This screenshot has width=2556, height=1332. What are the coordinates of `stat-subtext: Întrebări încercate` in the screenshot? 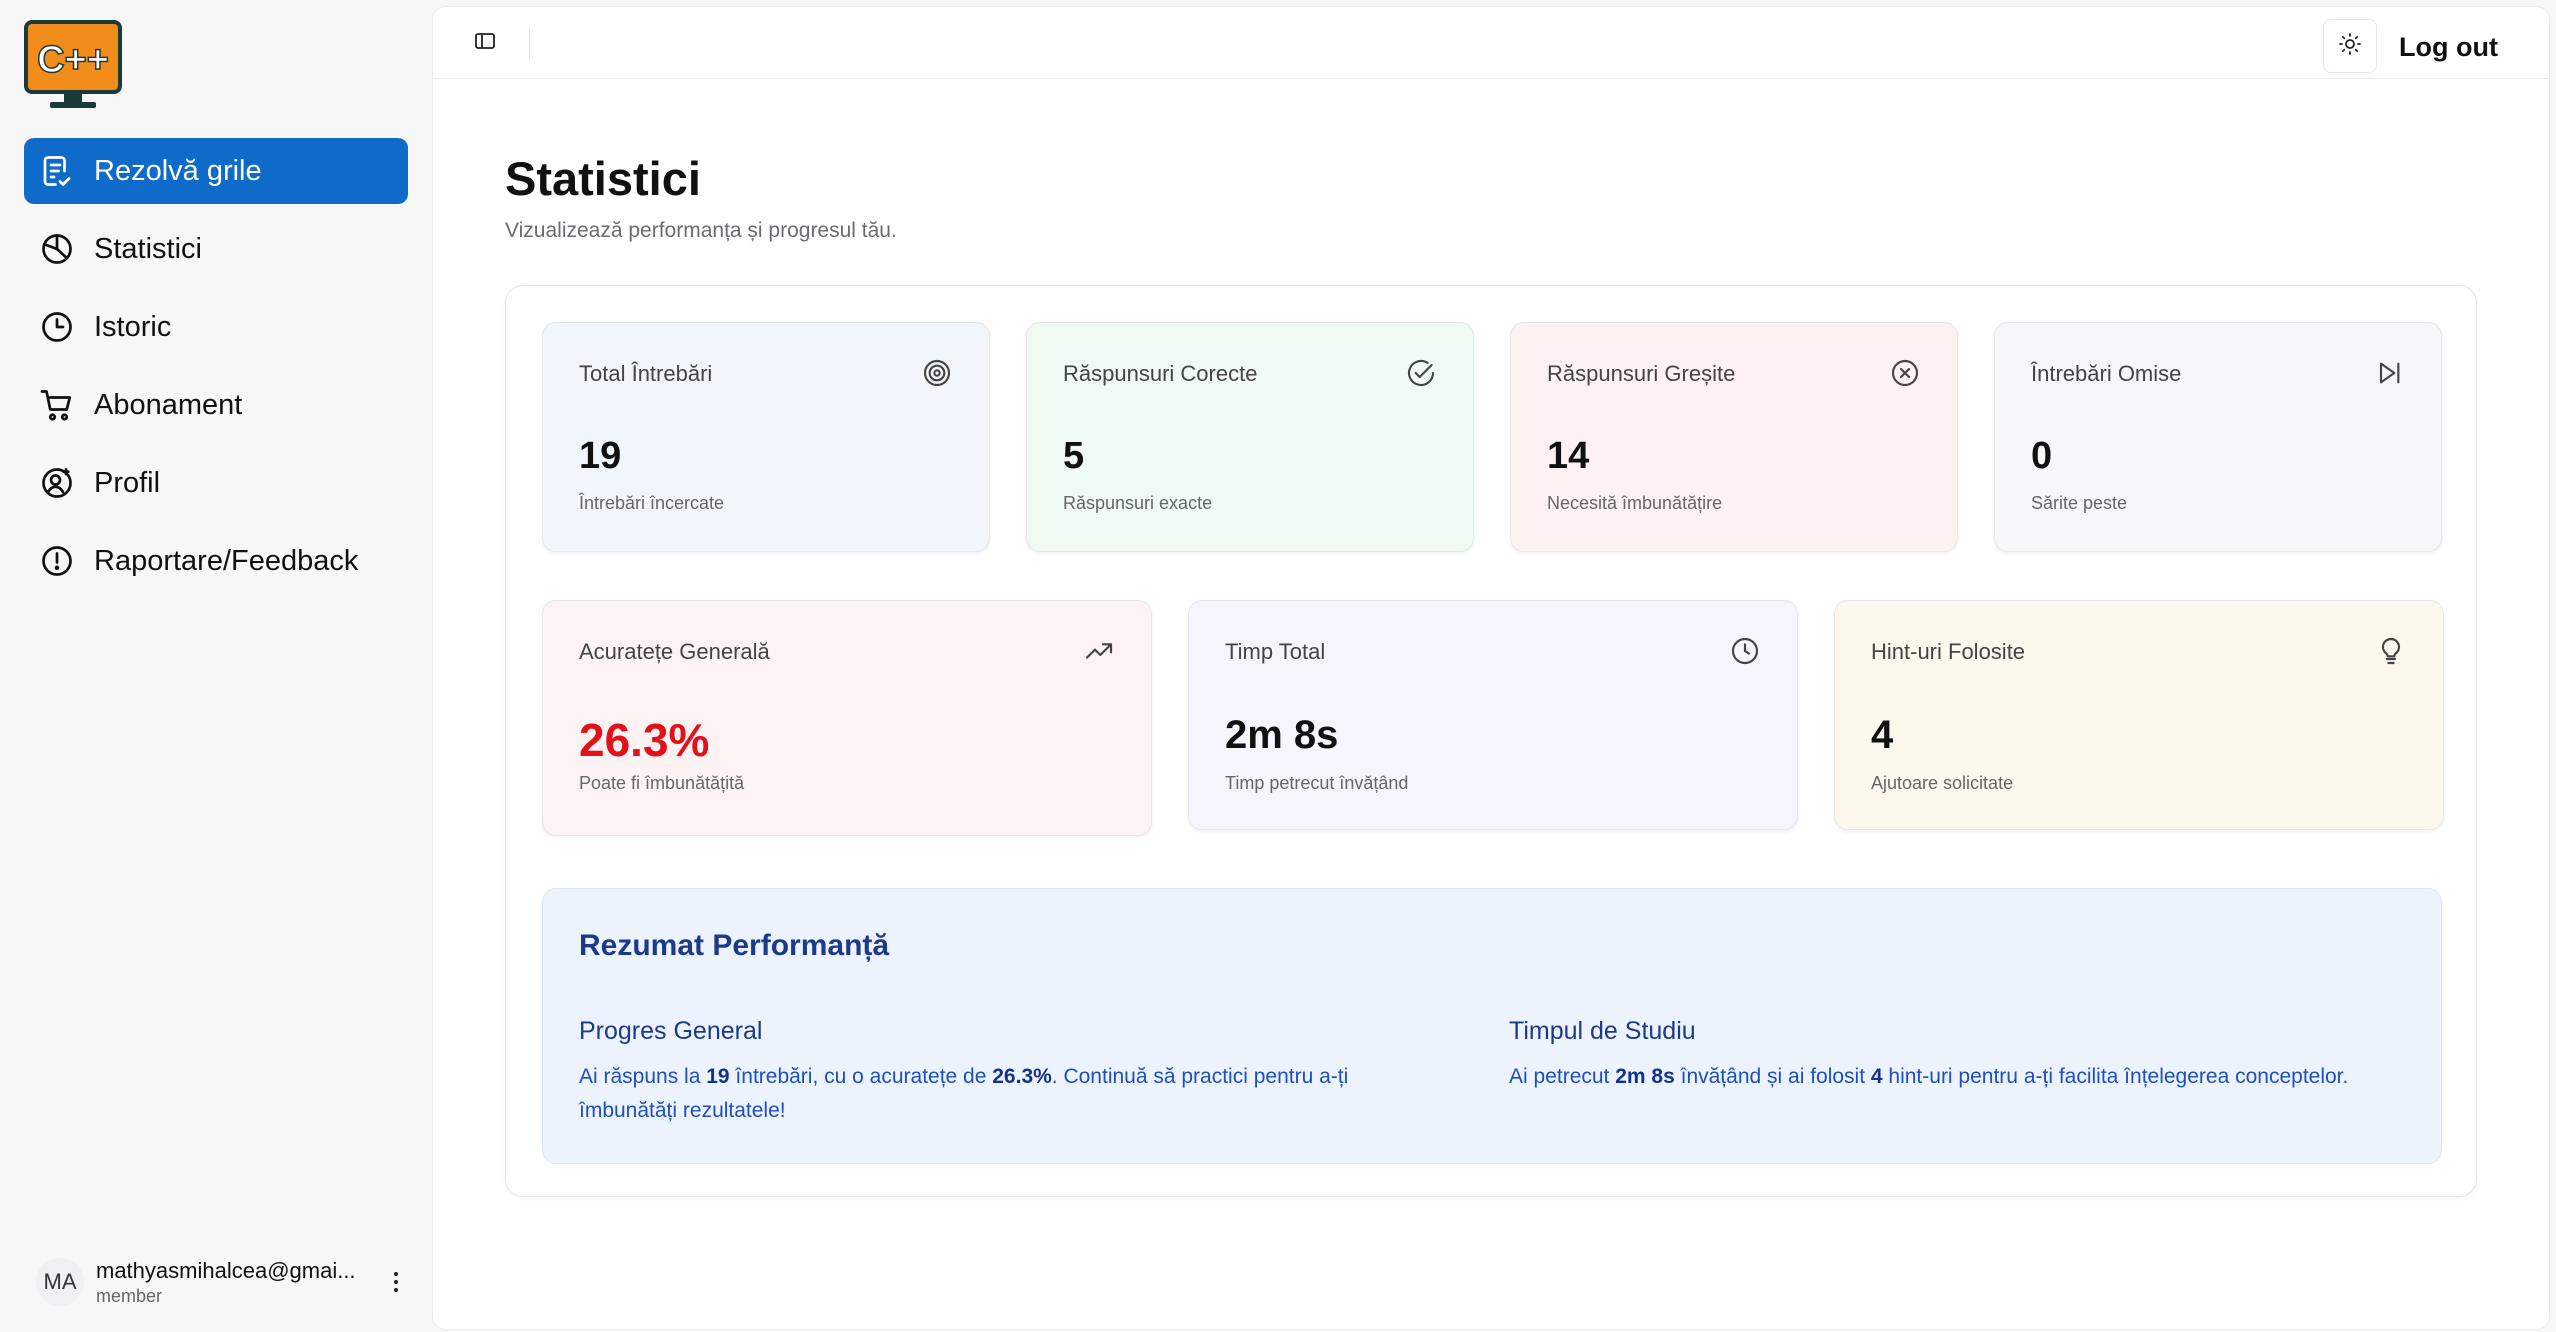 It's located at (652, 503).